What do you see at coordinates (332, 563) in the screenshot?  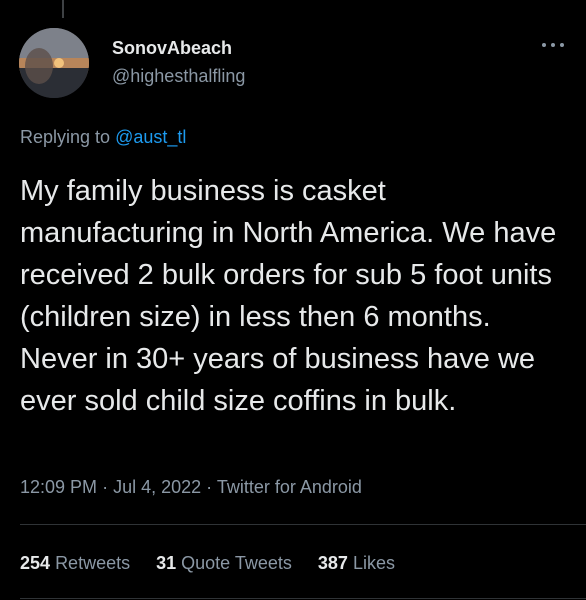 I see `likes-count: 387` at bounding box center [332, 563].